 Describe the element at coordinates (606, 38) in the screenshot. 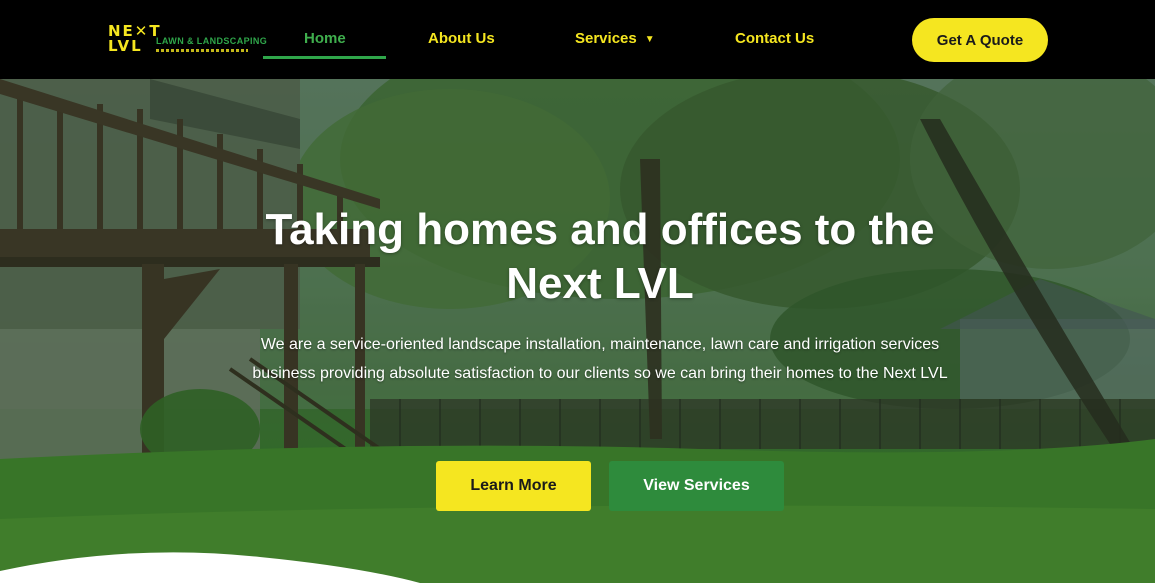

I see `nav-services-label: Services` at that location.